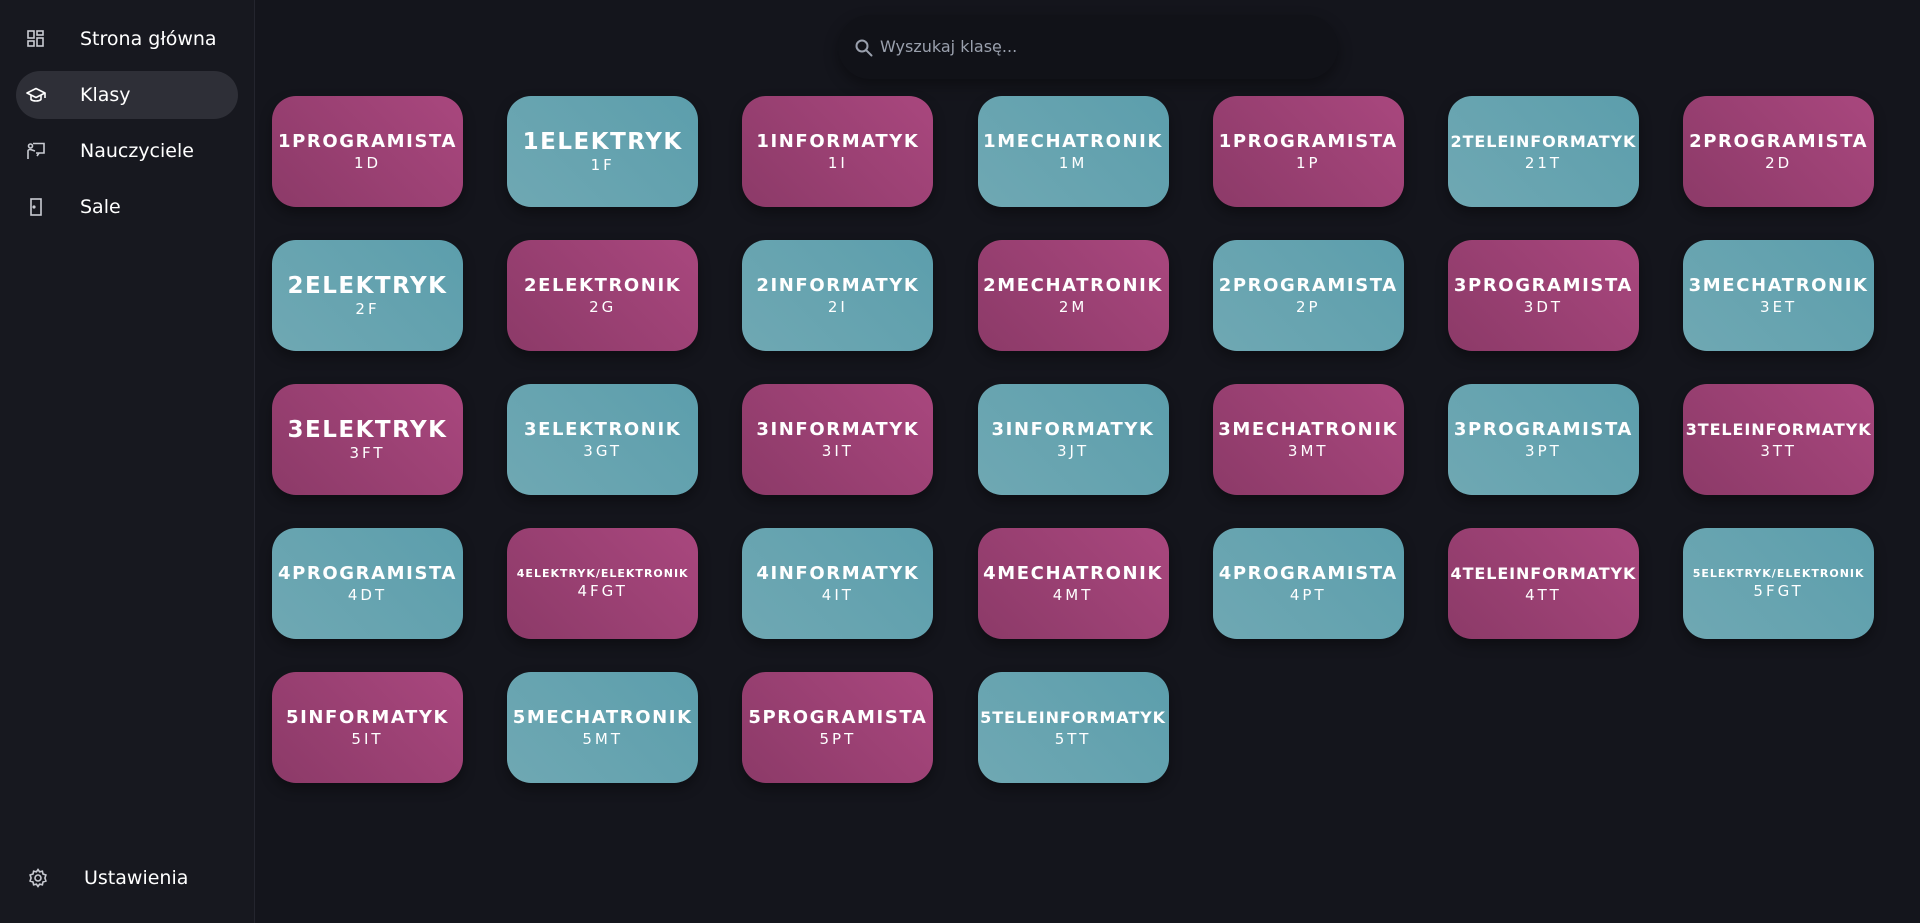  I want to click on class-card-code: 3MT, so click(1308, 450).